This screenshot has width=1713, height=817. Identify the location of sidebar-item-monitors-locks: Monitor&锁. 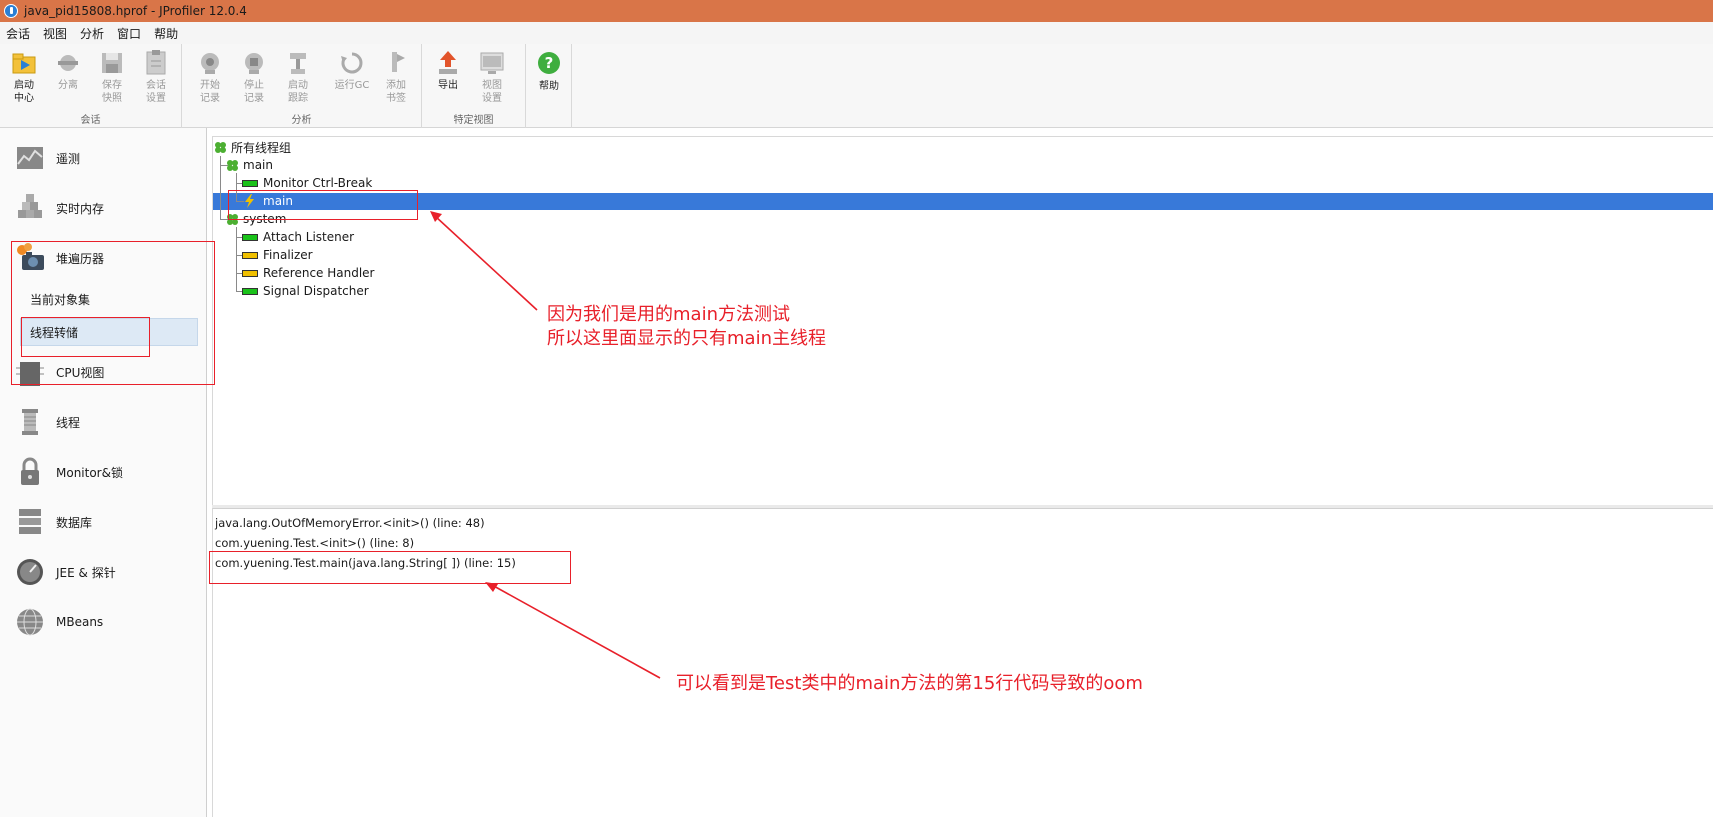
(106, 472).